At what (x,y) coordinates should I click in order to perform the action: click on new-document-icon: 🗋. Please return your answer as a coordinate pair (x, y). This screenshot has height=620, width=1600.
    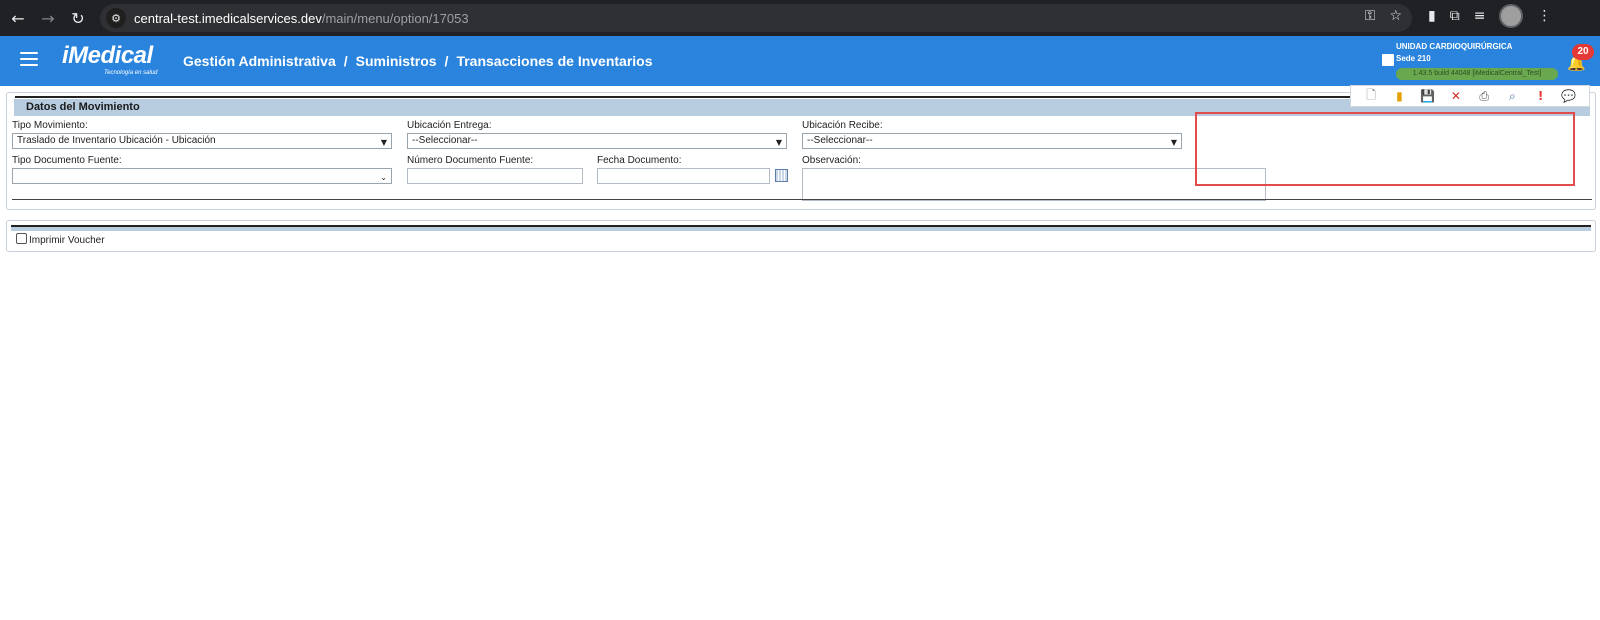
    Looking at the image, I should click on (1371, 95).